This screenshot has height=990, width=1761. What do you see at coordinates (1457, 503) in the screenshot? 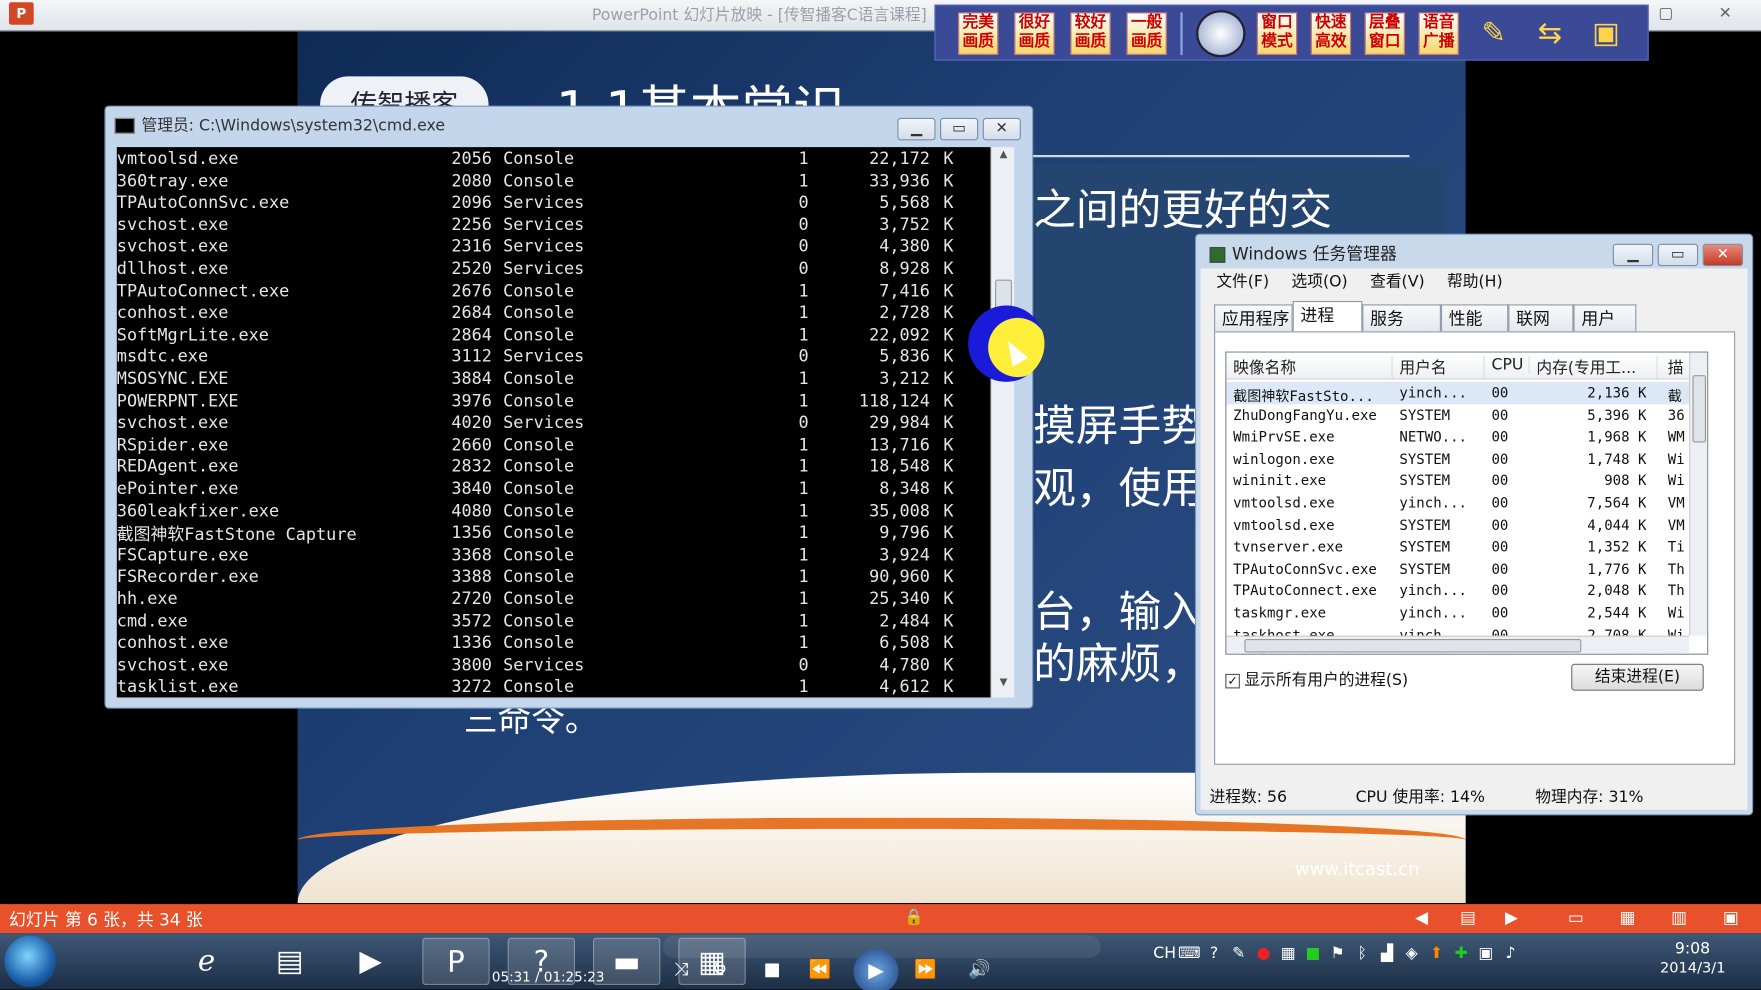
I see `process-row: vmtoolsd.exe yinch... 00 7,564 K VM` at bounding box center [1457, 503].